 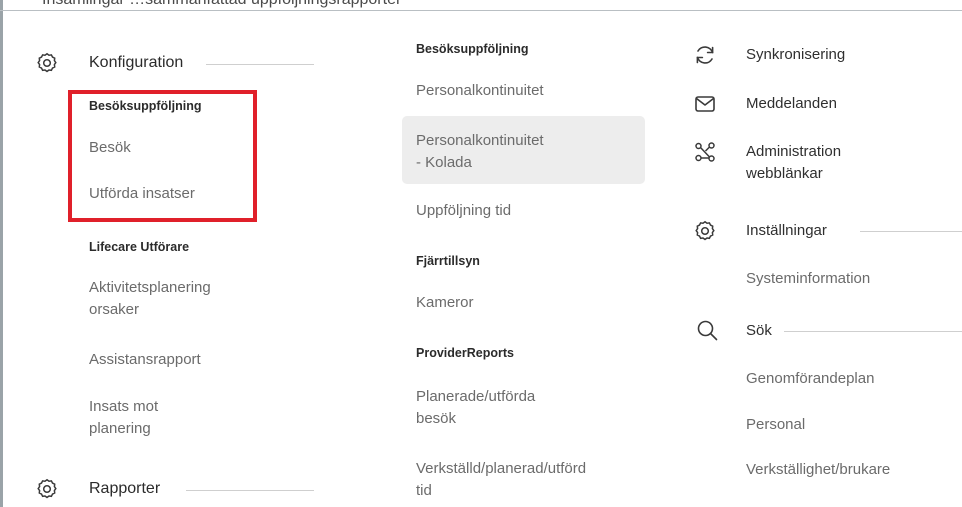 What do you see at coordinates (145, 360) in the screenshot?
I see `menu-item-assistansrapport: Assistansrapport` at bounding box center [145, 360].